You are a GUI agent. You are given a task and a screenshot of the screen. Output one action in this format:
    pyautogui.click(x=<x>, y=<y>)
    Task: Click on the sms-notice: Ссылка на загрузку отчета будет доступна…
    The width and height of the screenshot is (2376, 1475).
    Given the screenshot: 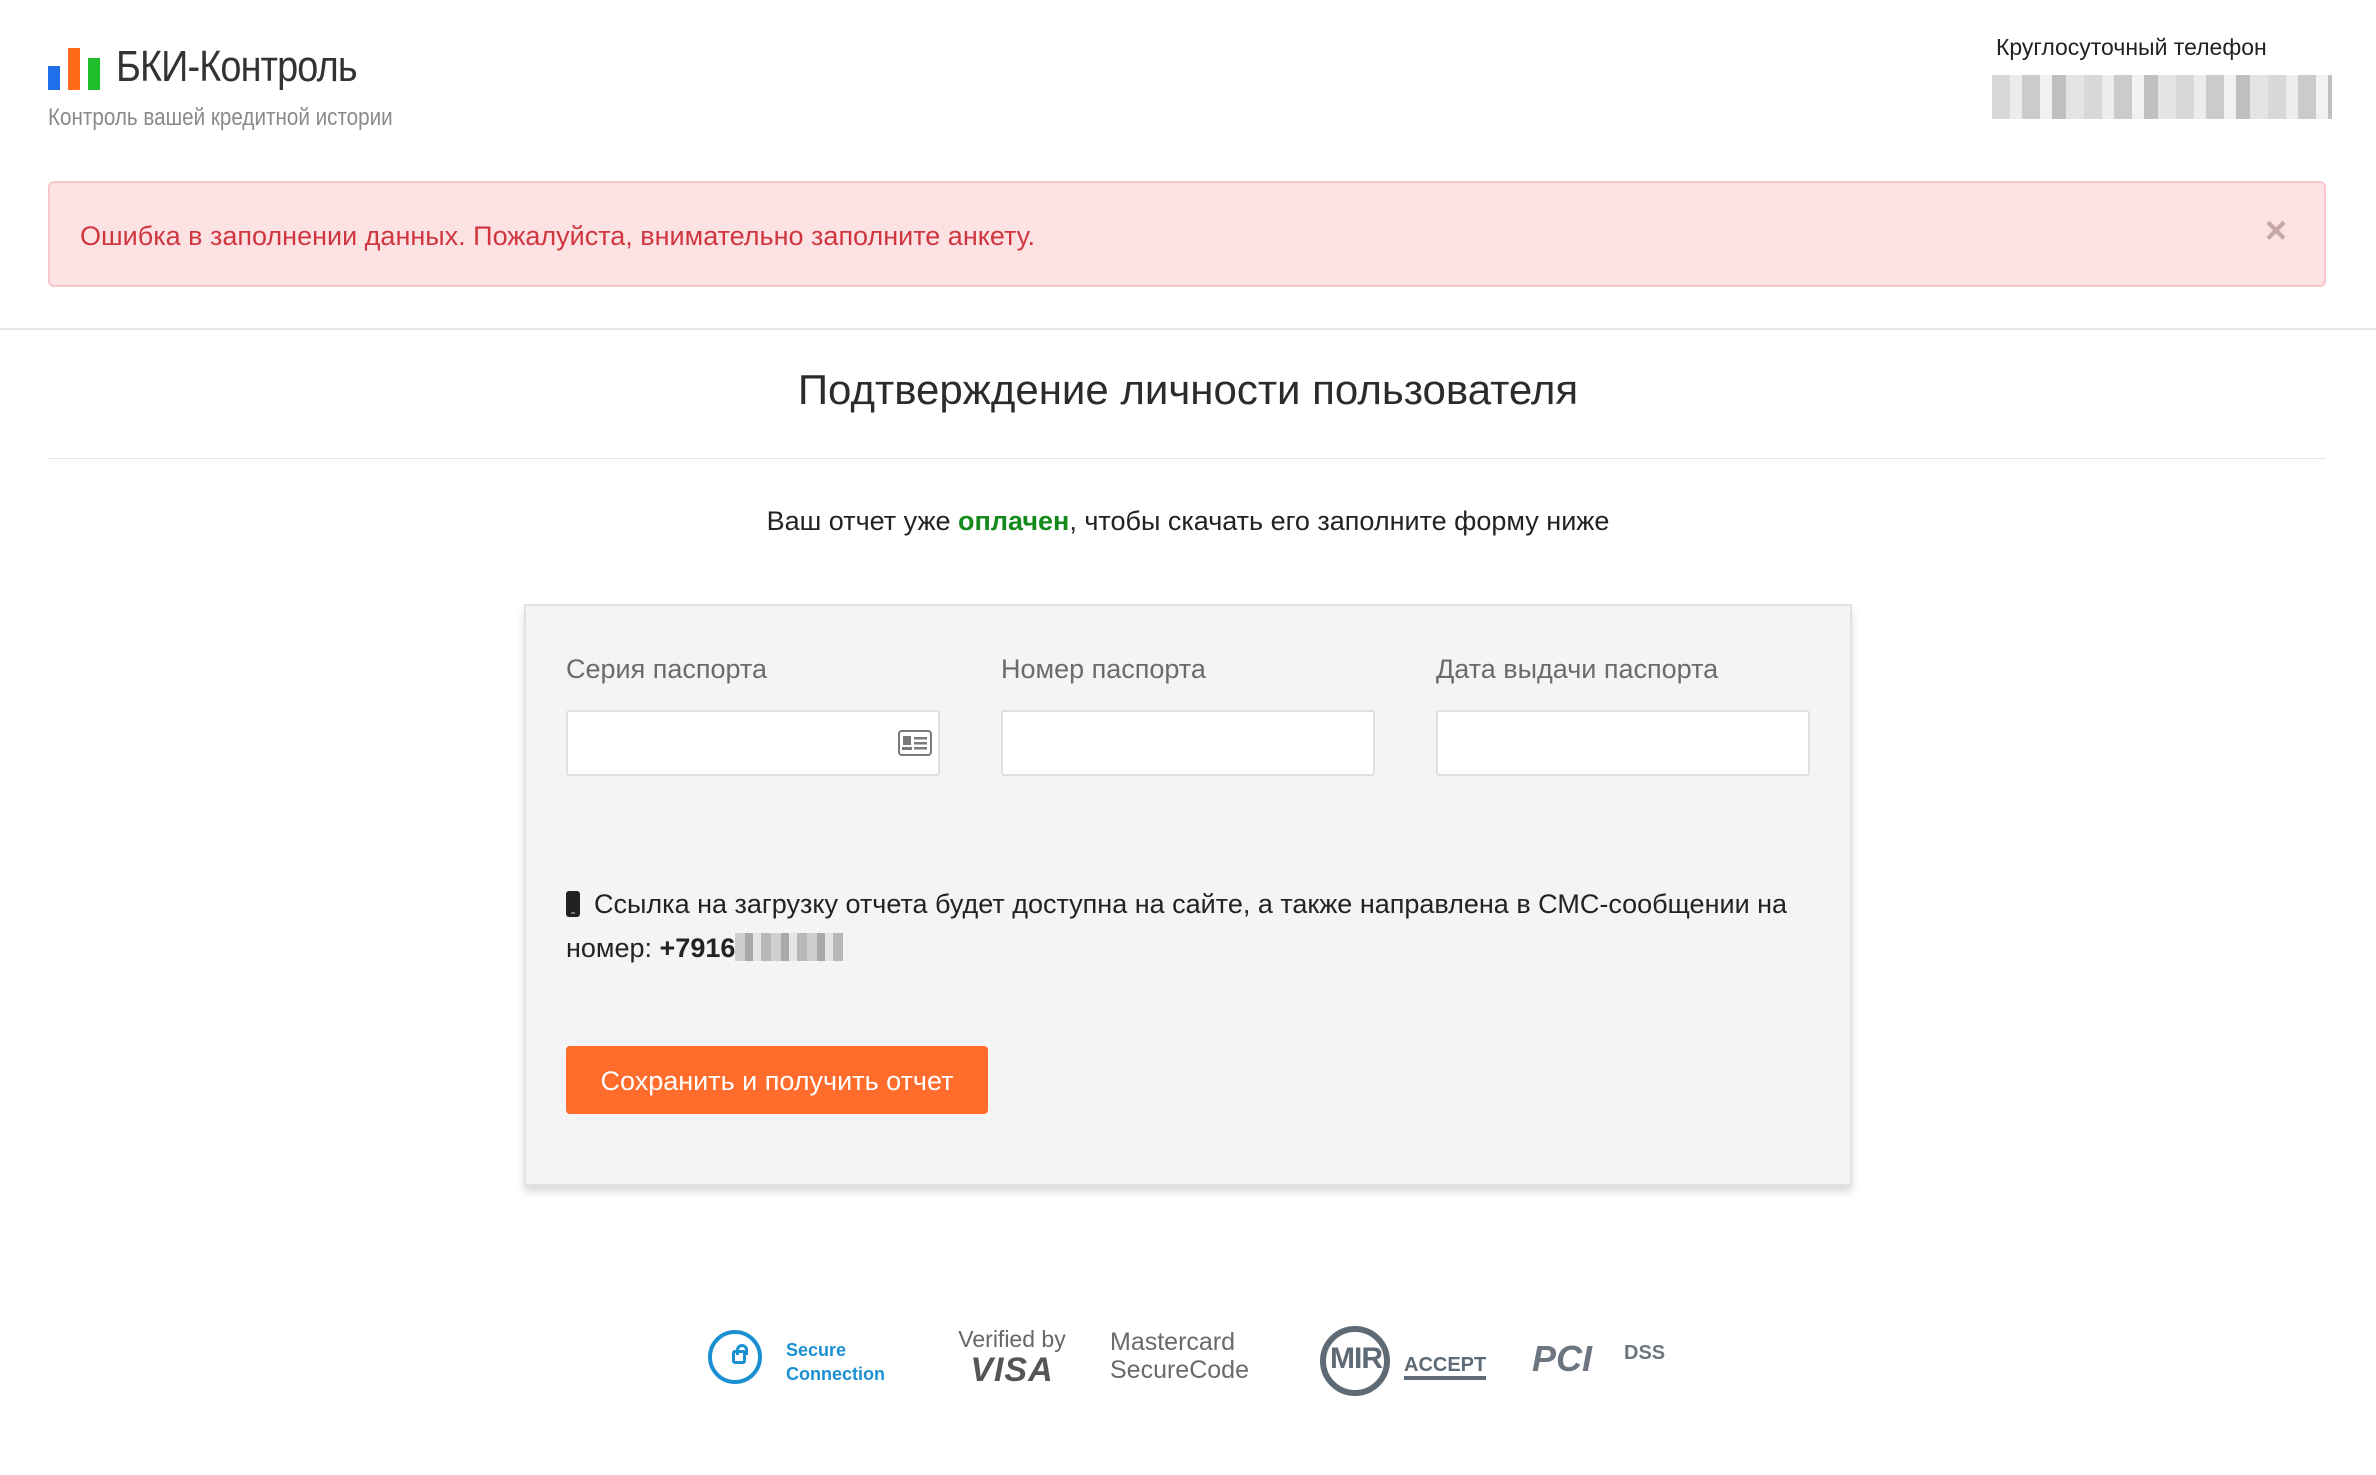 What is the action you would take?
    pyautogui.click(x=1191, y=926)
    